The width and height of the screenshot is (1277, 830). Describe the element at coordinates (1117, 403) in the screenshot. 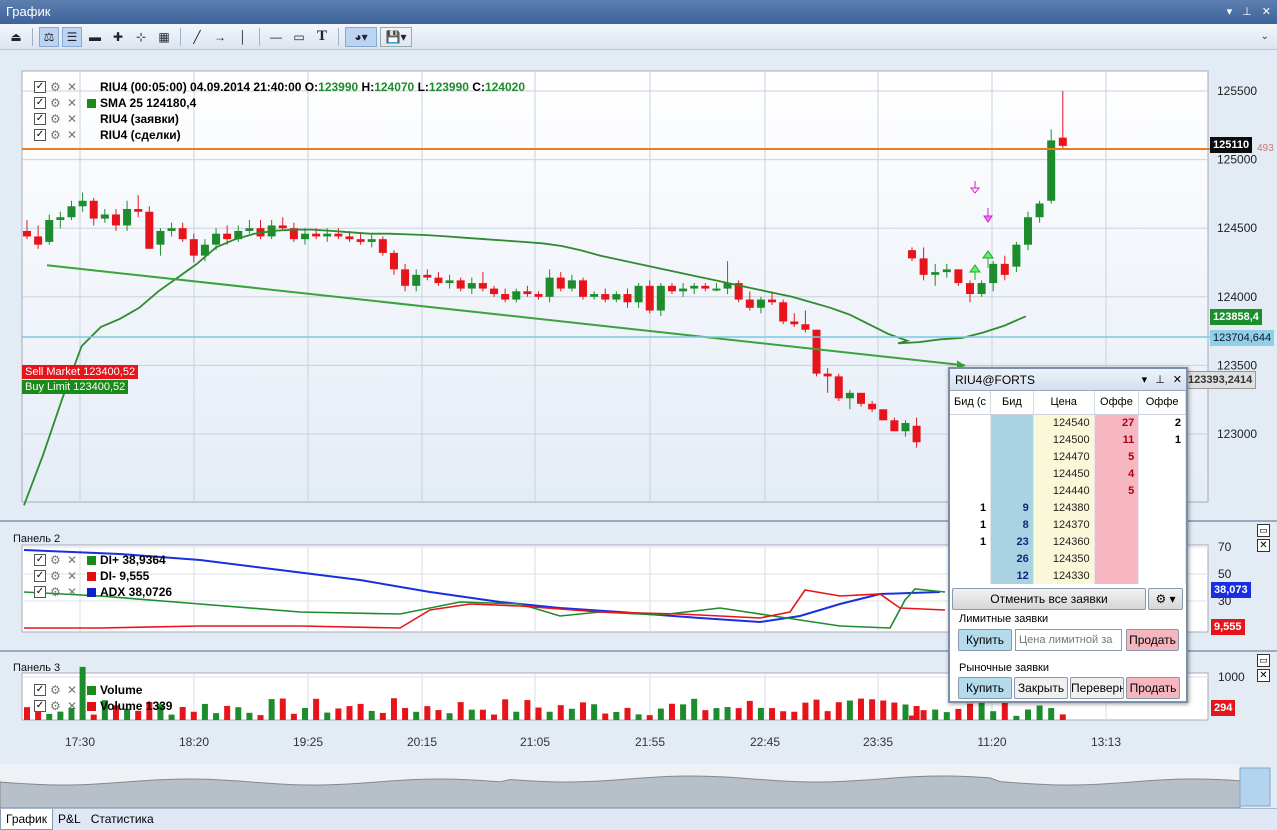

I see `order-book-header-3: Оффе` at that location.